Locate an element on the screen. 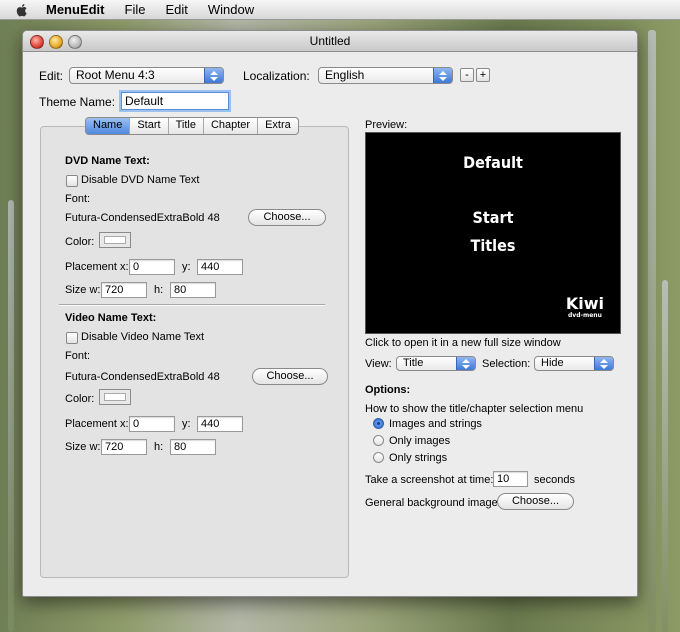 Image resolution: width=680 pixels, height=632 pixels. theme-name-input: Default is located at coordinates (175, 101).